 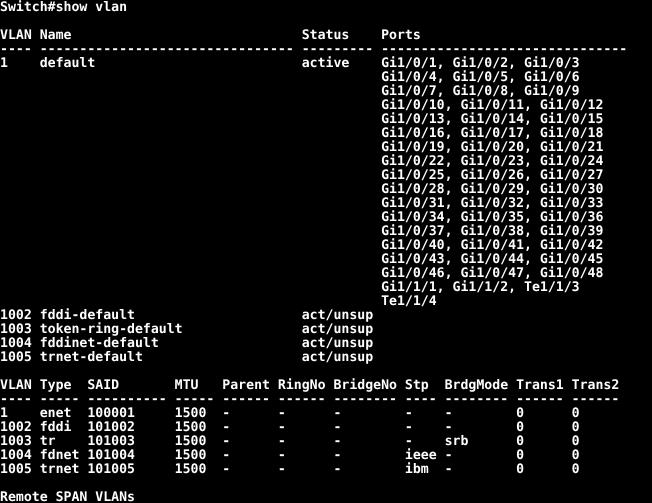 I want to click on terminal-line: 1004 fddinet-default act/unsup, so click(x=187, y=343).